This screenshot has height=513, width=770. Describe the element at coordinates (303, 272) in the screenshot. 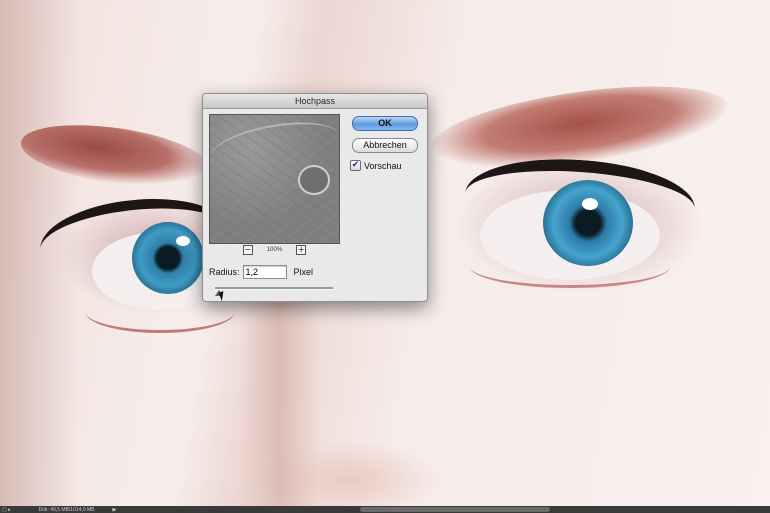

I see `unit-label: Pixel` at that location.